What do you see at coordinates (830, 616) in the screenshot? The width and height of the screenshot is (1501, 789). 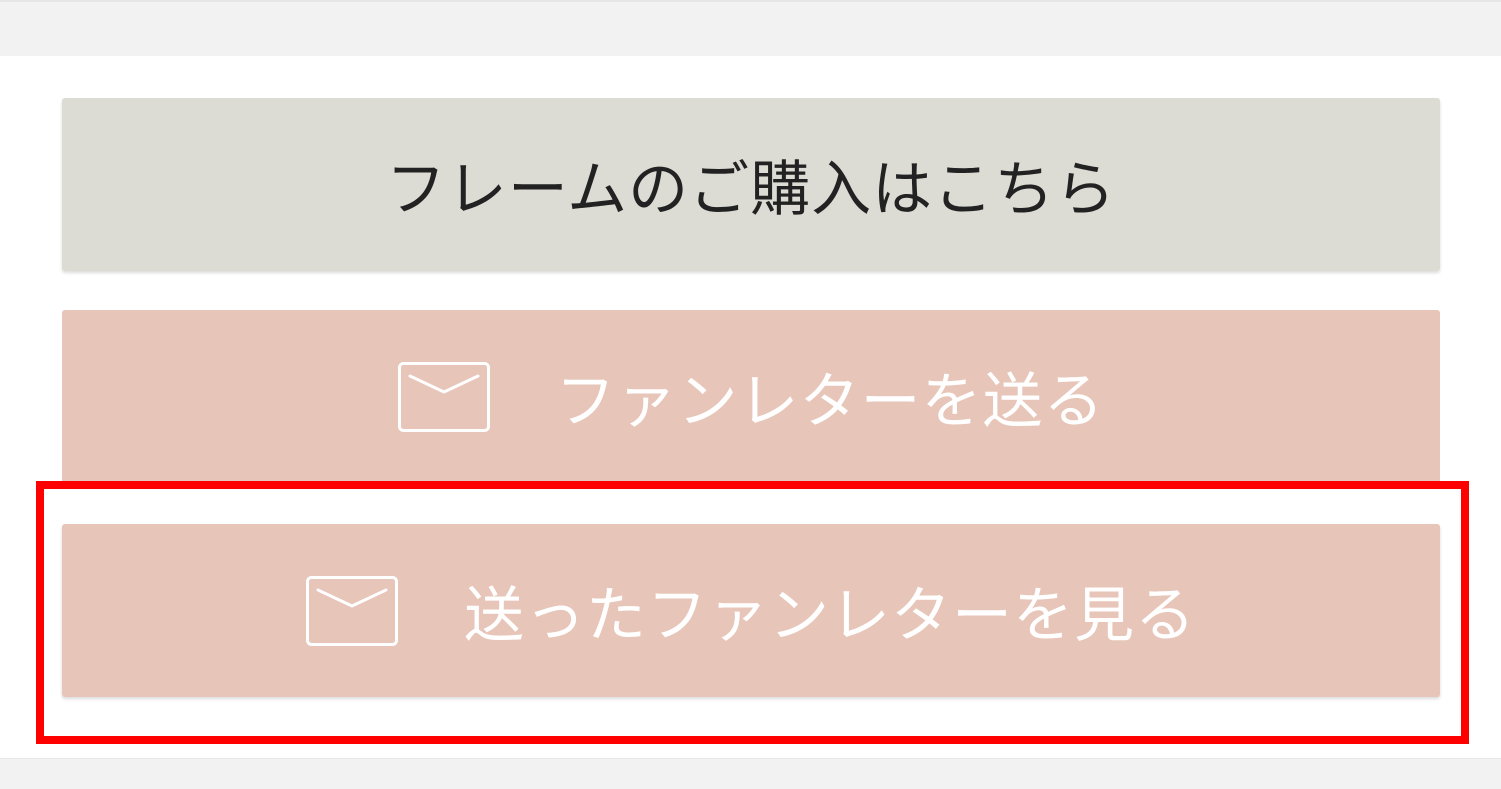 I see `view-sent-fan-letters-label: 送ったファンレターを見る` at bounding box center [830, 616].